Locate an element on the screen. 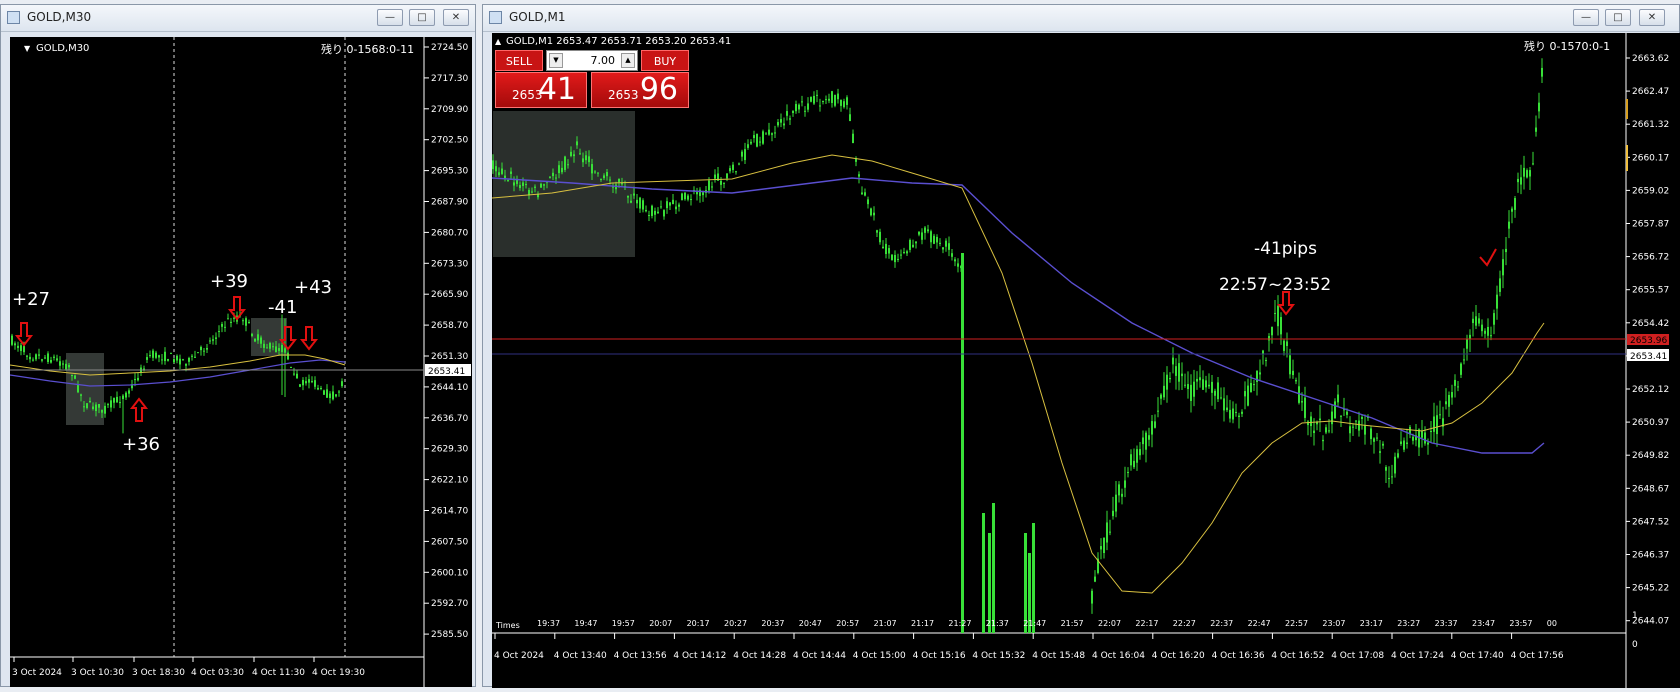 The width and height of the screenshot is (1680, 692). sell-price-button: 2653 41 is located at coordinates (541, 90).